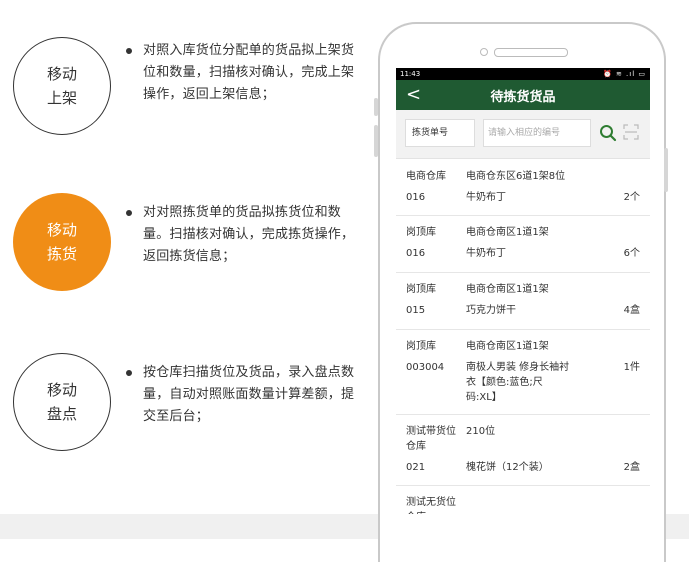 The image size is (689, 562). Describe the element at coordinates (624, 74) in the screenshot. I see `status-icons: ⏰ ≋ .ıl ▭` at that location.